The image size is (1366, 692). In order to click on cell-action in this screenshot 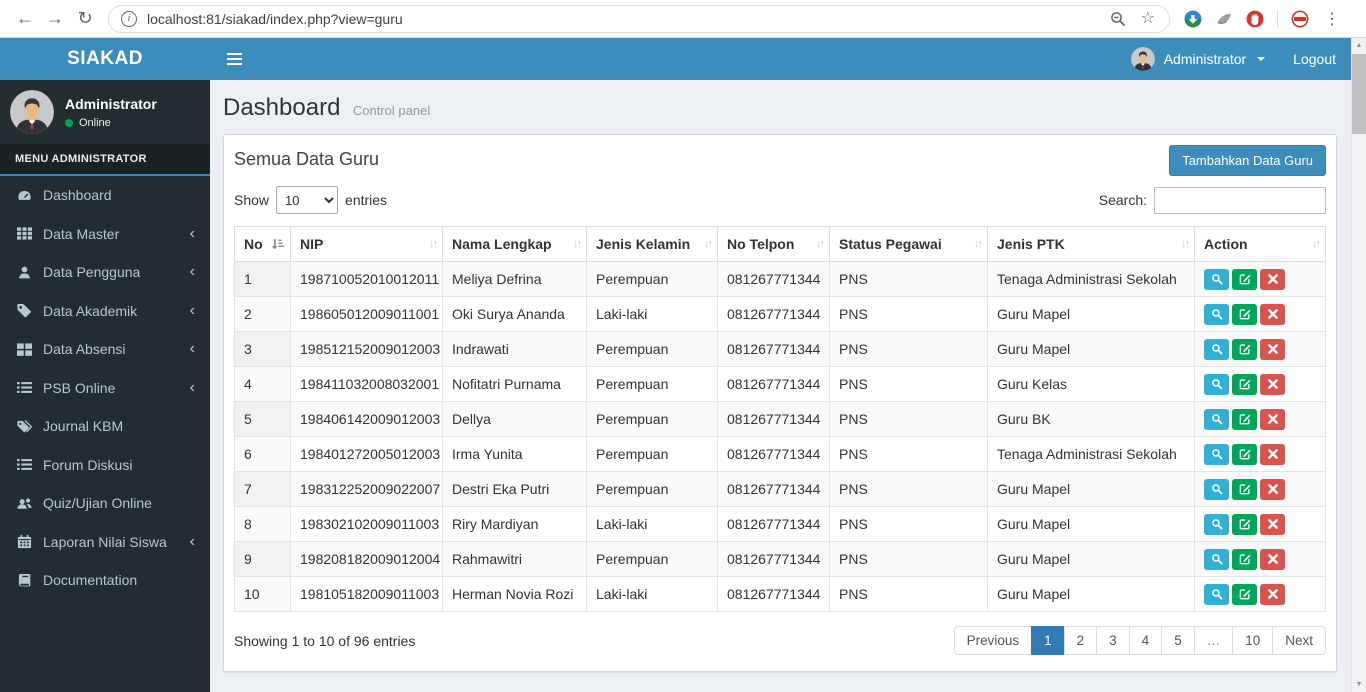, I will do `click(1260, 454)`.